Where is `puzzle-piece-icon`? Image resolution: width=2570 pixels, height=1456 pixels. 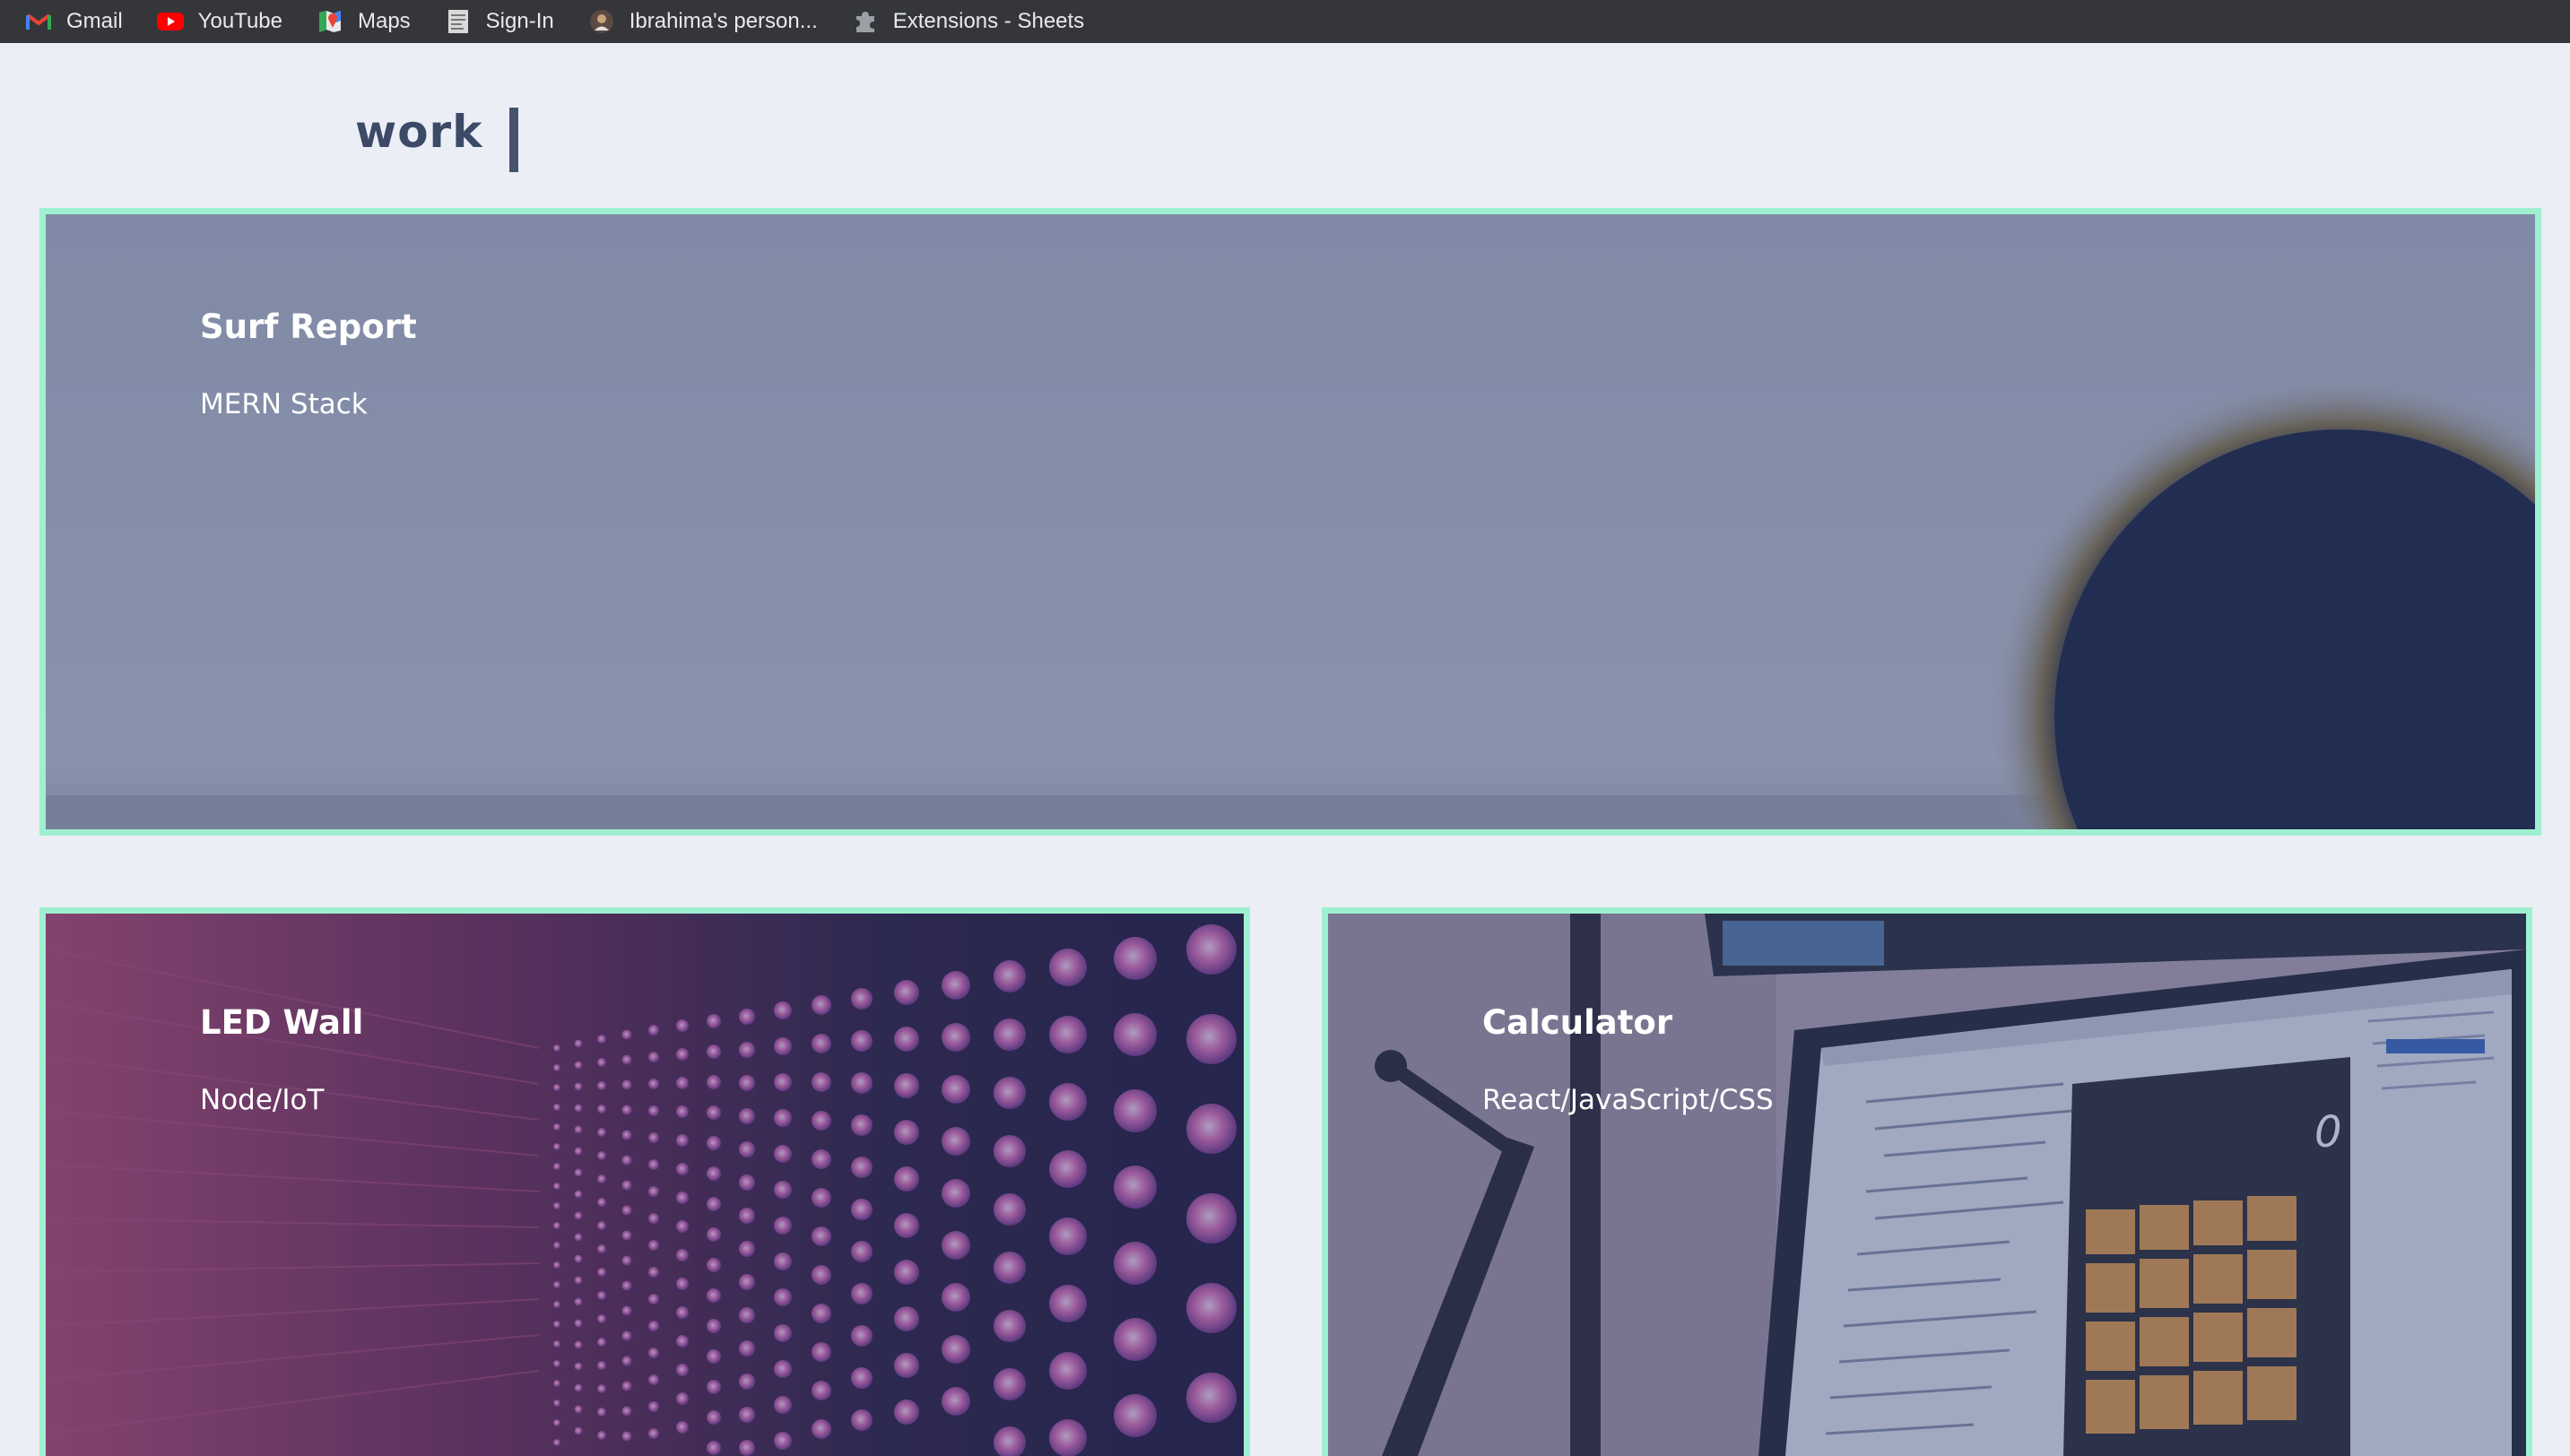 puzzle-piece-icon is located at coordinates (865, 21).